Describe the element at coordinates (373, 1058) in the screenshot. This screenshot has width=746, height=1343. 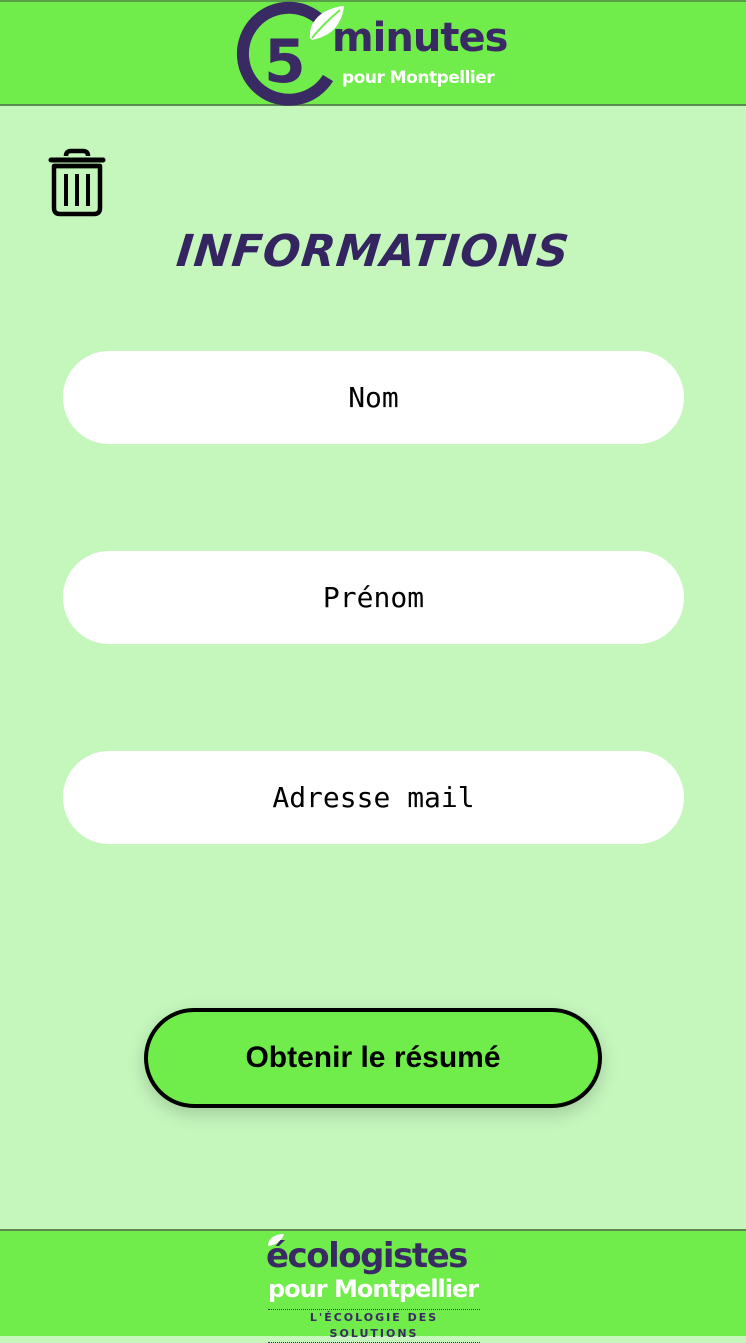
I see `get-summary-button: Obtenir le résumé` at that location.